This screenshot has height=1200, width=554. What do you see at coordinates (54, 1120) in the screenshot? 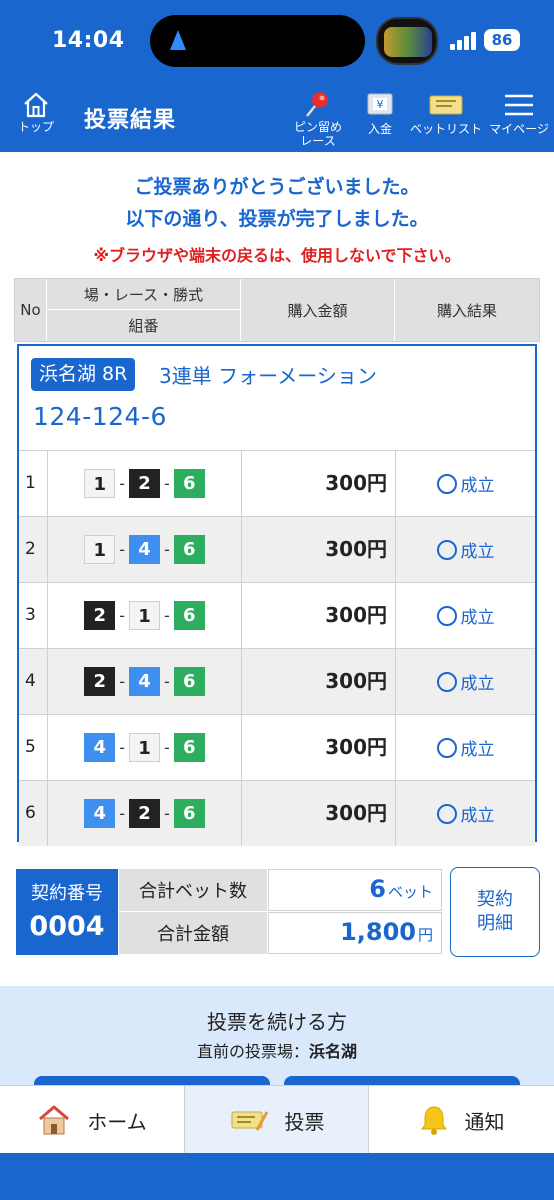
I see `house-icon` at bounding box center [54, 1120].